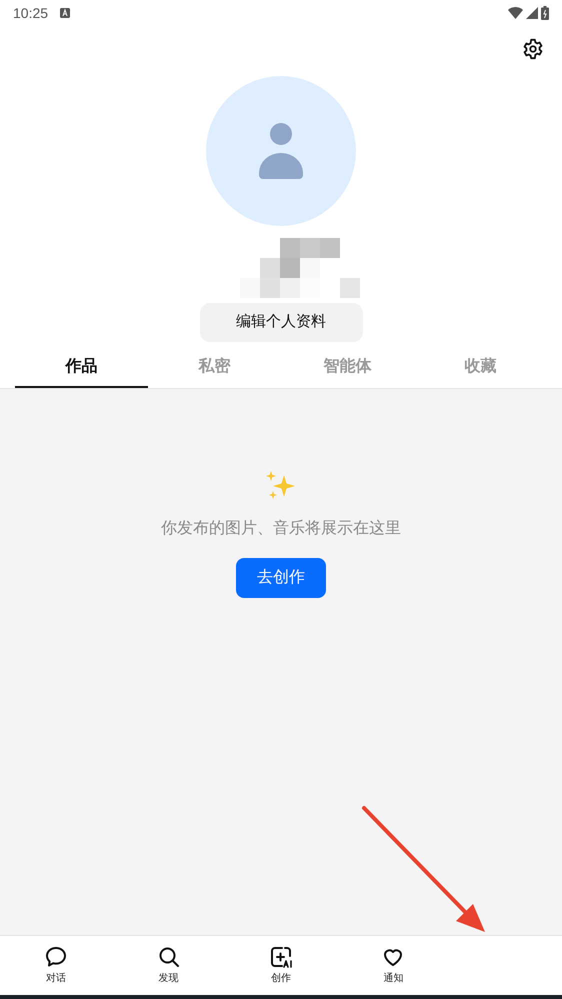  Describe the element at coordinates (532, 13) in the screenshot. I see `signal-icon` at that location.